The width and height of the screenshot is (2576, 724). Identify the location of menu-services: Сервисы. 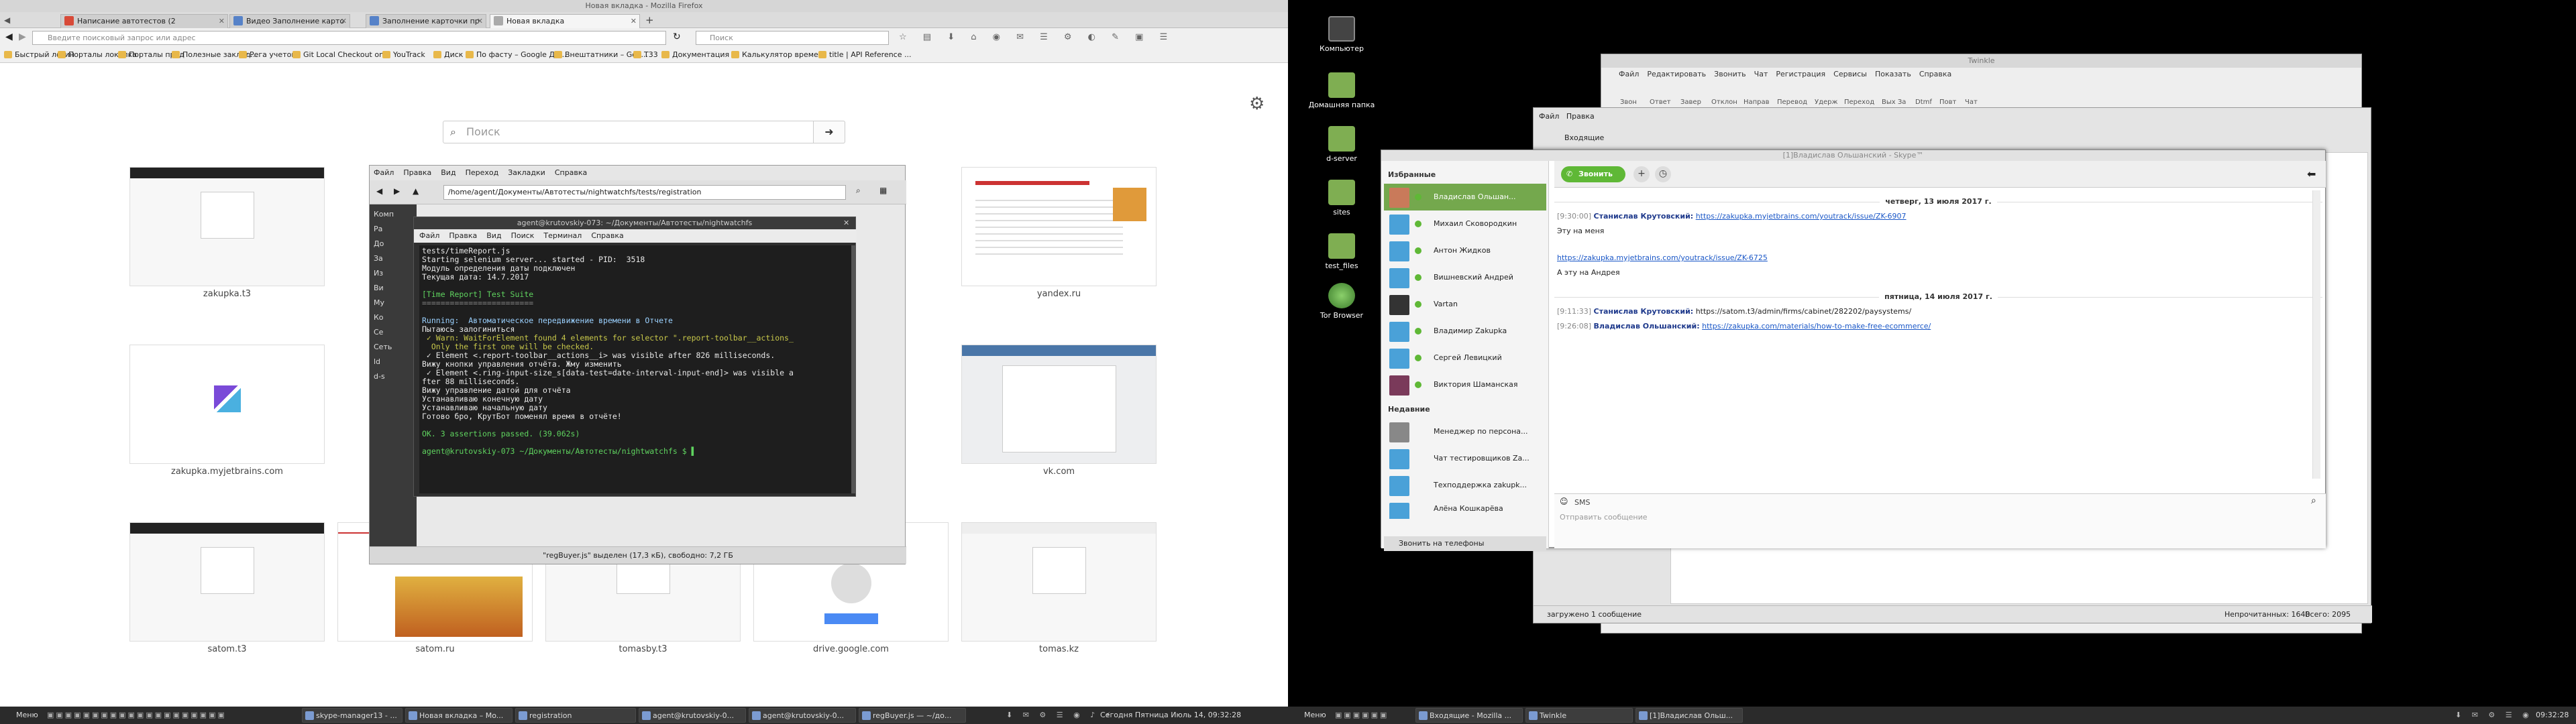
(1850, 74).